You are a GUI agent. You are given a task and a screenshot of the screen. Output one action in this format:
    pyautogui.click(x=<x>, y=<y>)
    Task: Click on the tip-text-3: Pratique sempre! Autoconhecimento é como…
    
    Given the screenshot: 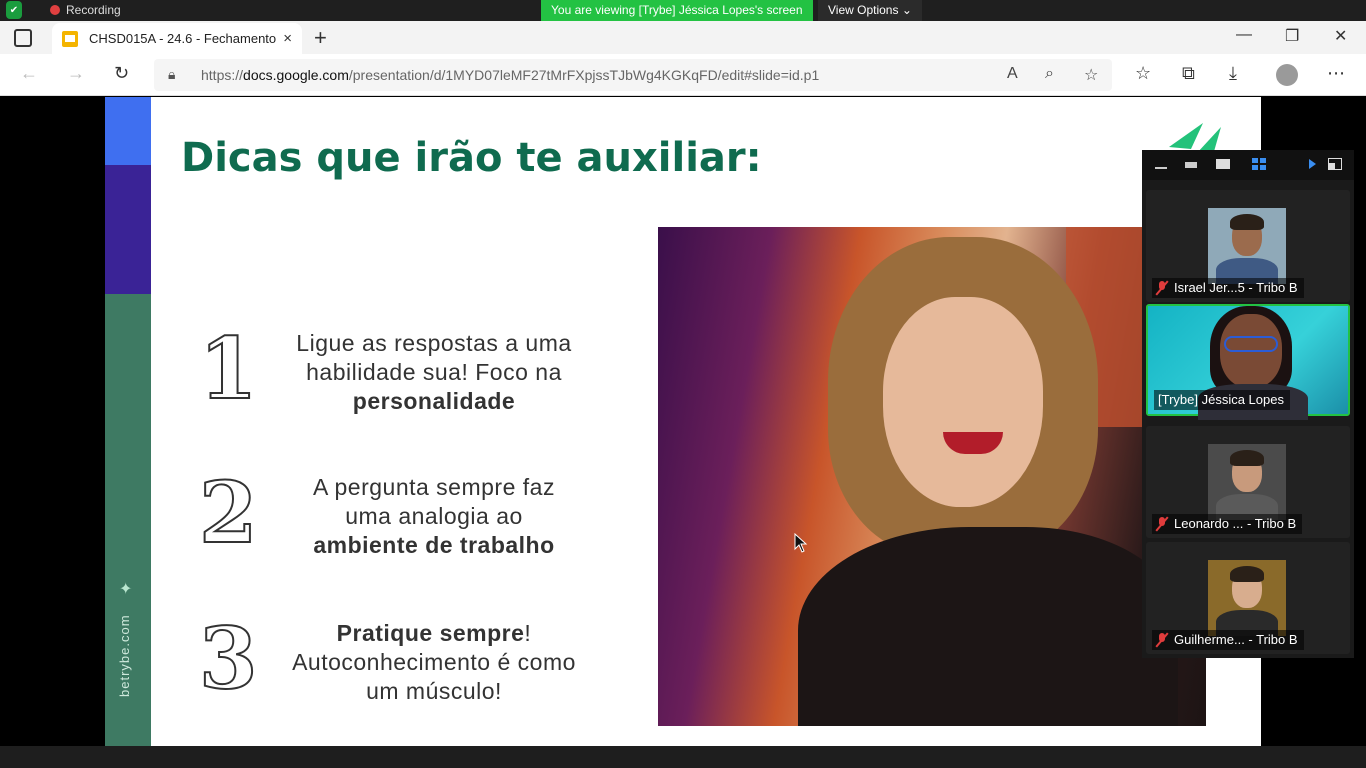 What is the action you would take?
    pyautogui.click(x=434, y=662)
    